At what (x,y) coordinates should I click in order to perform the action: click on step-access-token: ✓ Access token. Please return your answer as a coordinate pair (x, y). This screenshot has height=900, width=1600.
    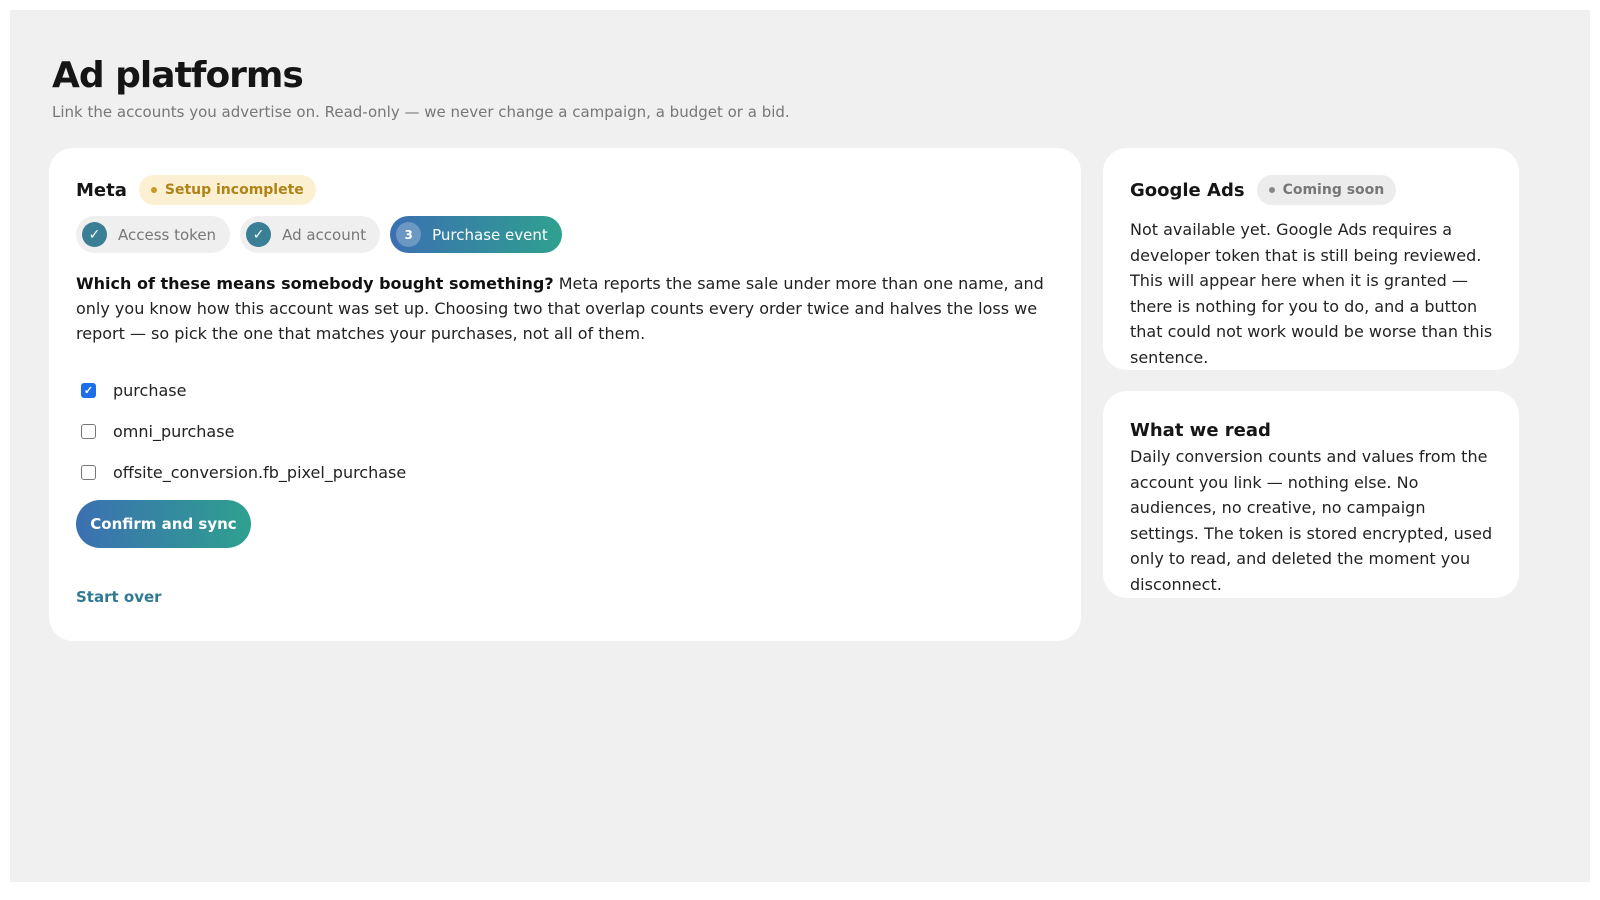
    Looking at the image, I should click on (153, 234).